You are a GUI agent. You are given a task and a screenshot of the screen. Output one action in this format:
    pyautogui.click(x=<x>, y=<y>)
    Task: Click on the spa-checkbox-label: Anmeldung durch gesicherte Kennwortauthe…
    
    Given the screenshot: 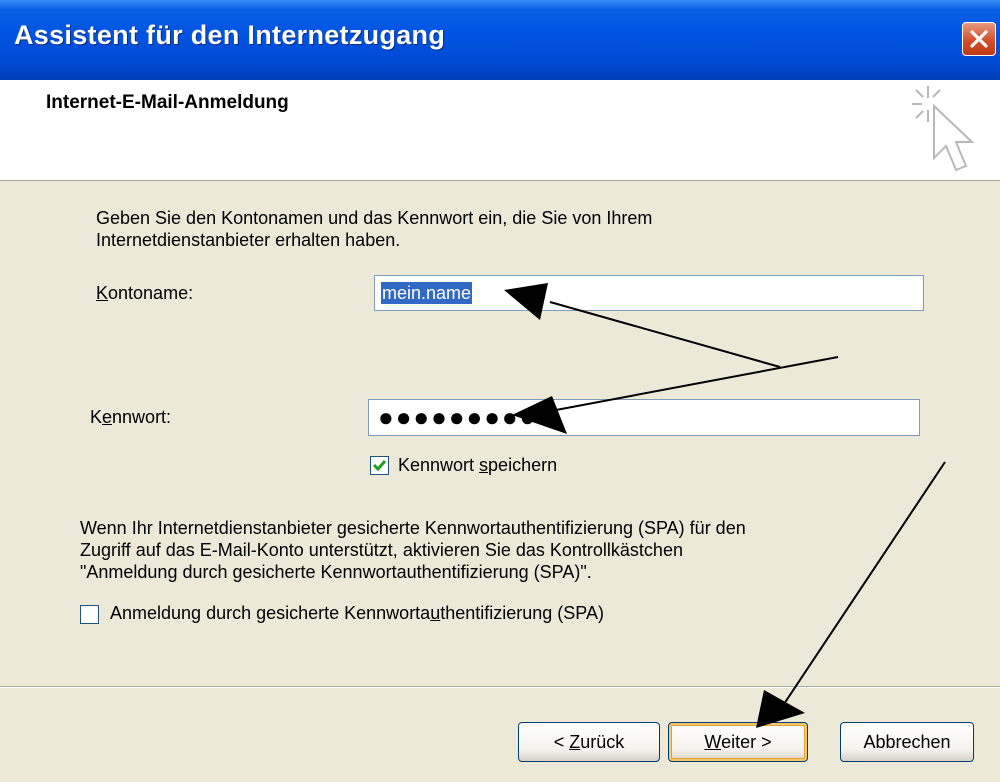 What is the action you would take?
    pyautogui.click(x=357, y=613)
    